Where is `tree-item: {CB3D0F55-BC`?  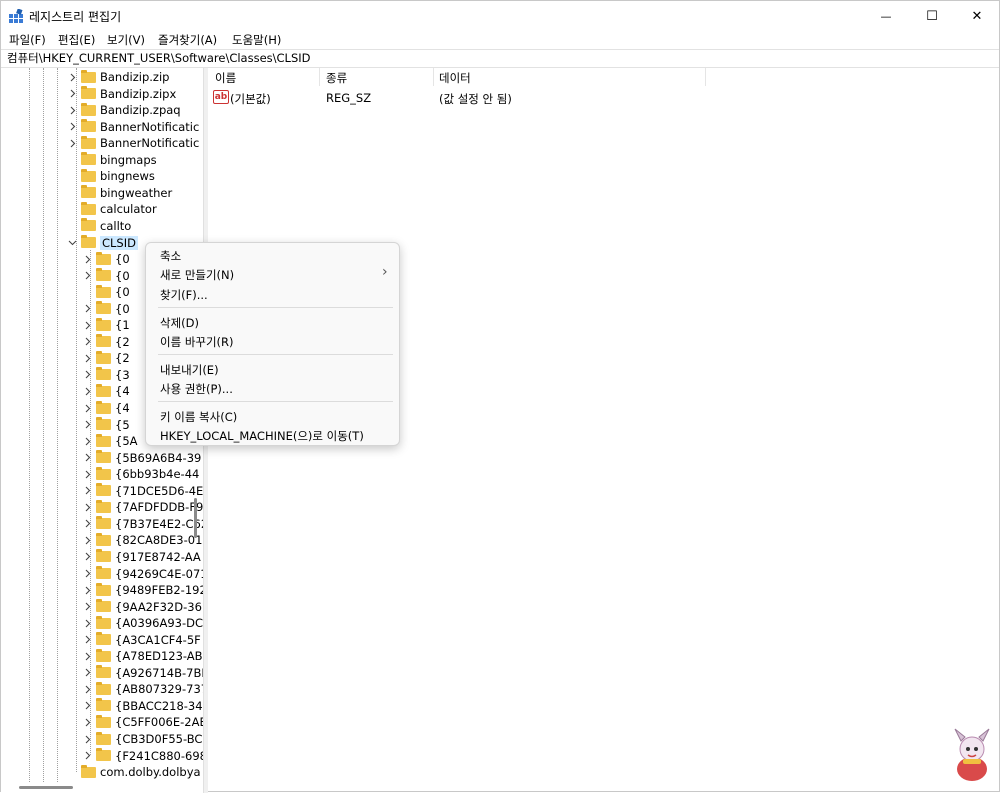 tree-item: {CB3D0F55-BC is located at coordinates (149, 739).